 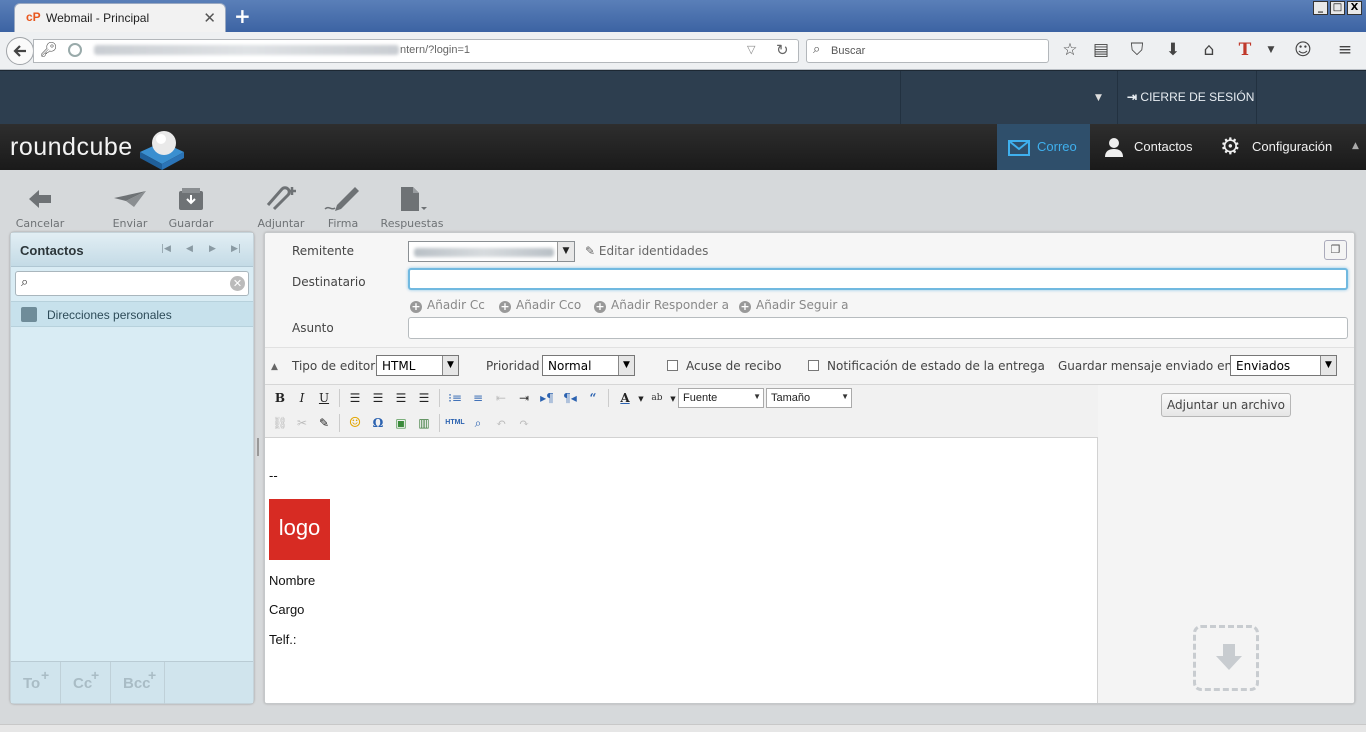 I want to click on attach-file-button: Adjuntar un archivo, so click(x=1226, y=405).